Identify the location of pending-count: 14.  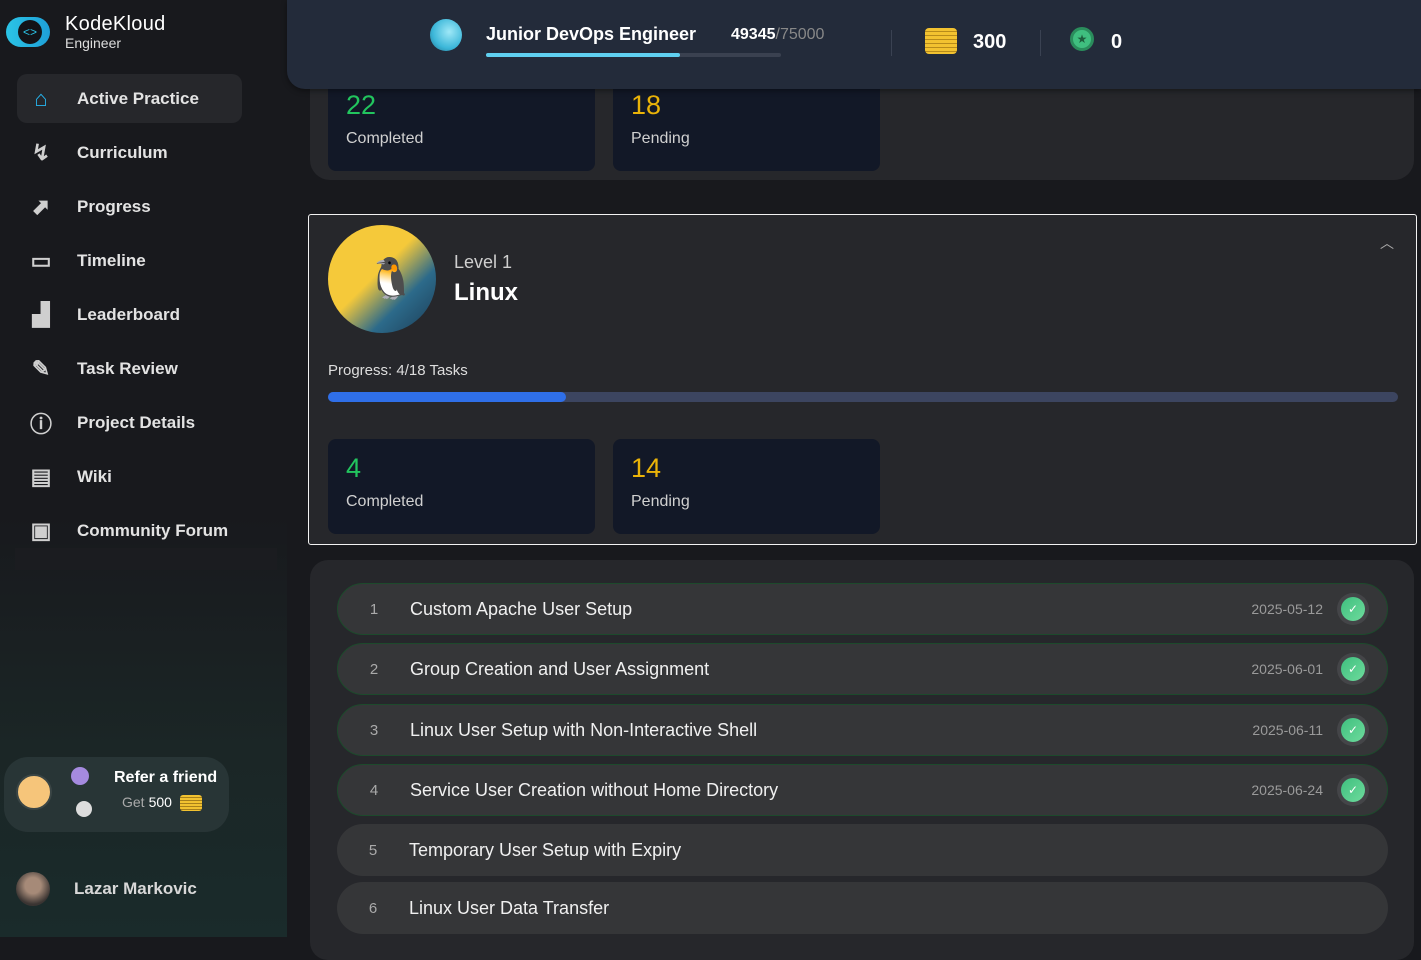
(646, 468).